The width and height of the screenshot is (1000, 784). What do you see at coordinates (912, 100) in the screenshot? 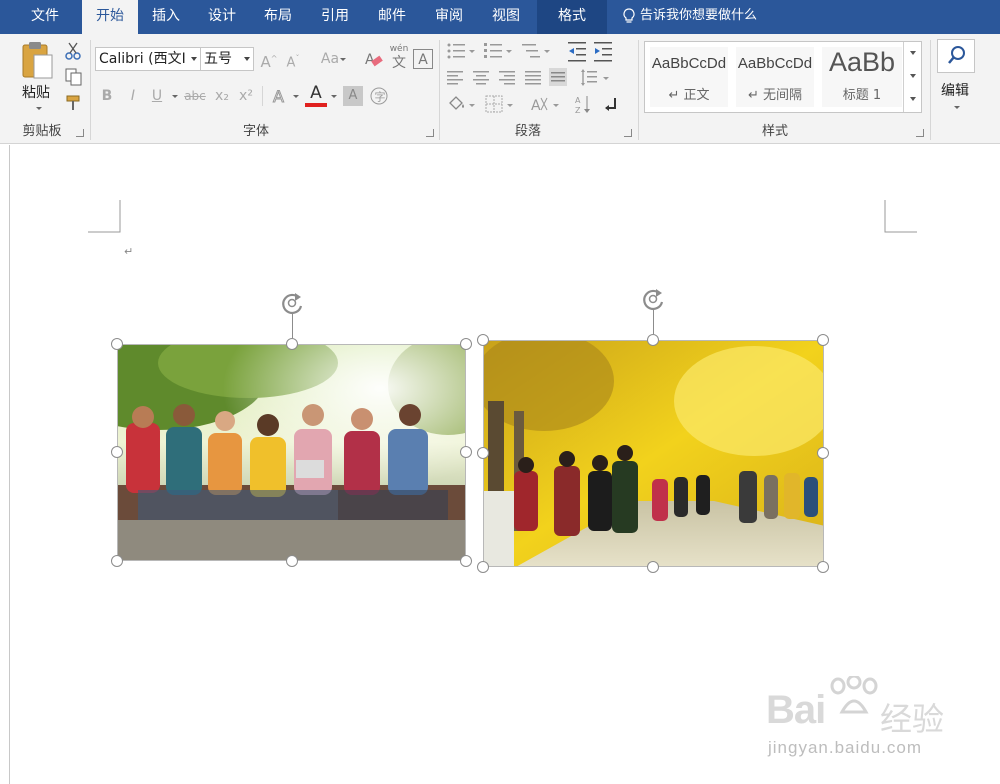
I see `styles-more-button` at bounding box center [912, 100].